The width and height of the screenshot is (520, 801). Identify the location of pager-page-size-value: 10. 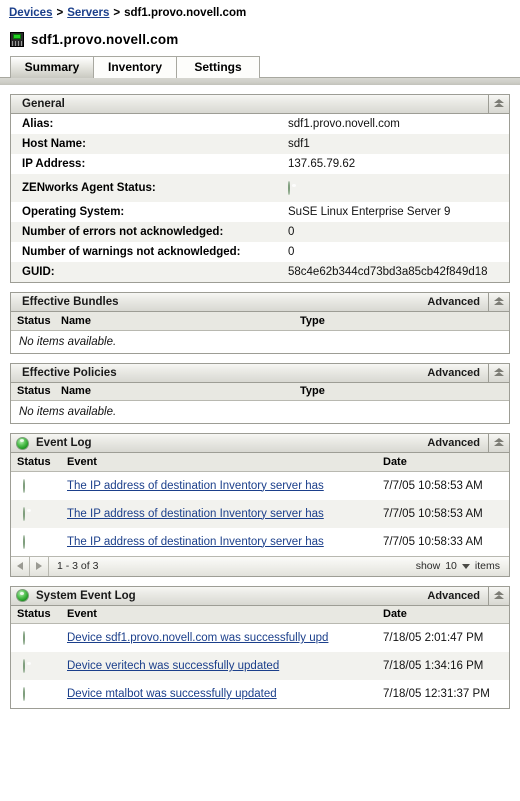
(451, 566).